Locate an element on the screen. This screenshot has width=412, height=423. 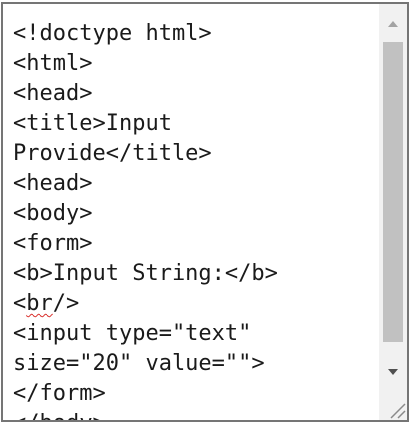
code-line: Provide</title> is located at coordinates (112, 153).